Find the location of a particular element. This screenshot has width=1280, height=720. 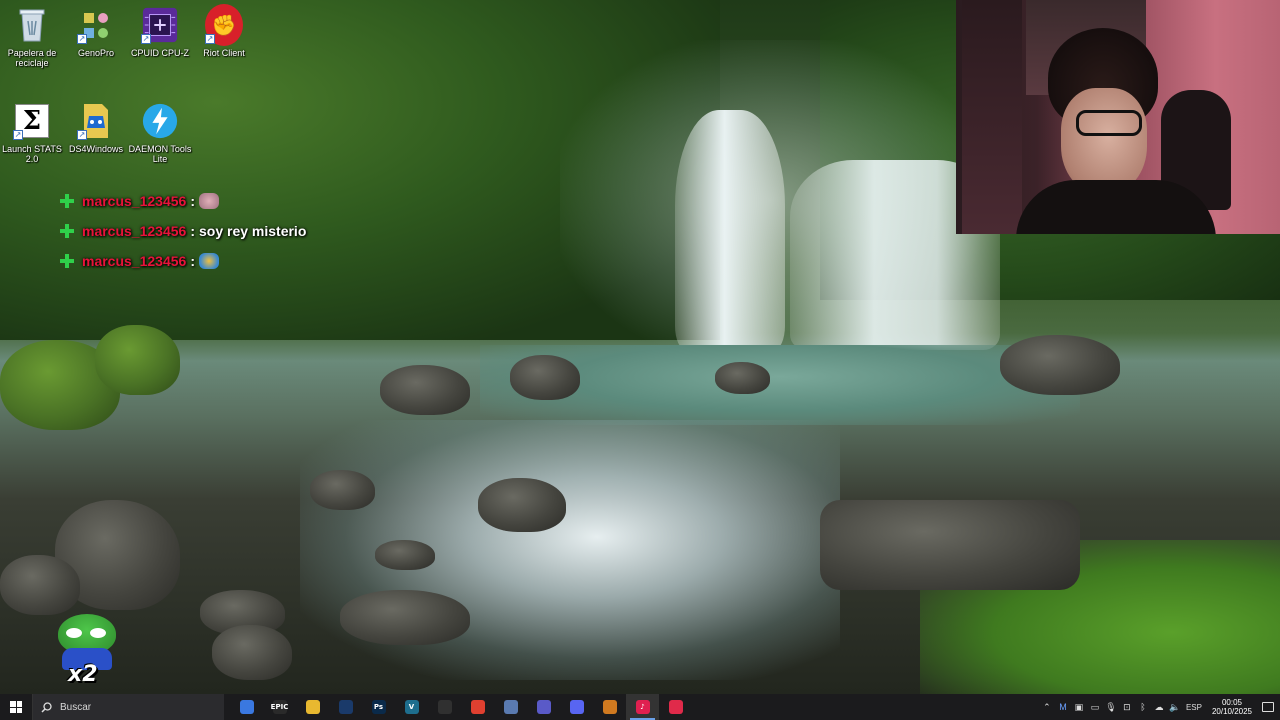

file-explorer-icon is located at coordinates (312, 707).